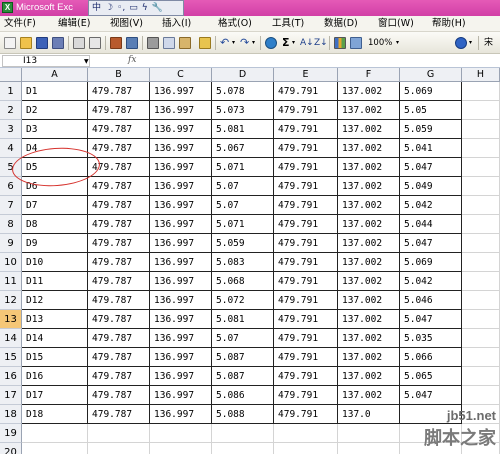 This screenshot has height=454, width=500. I want to click on excel-app-icon: X, so click(7, 7).